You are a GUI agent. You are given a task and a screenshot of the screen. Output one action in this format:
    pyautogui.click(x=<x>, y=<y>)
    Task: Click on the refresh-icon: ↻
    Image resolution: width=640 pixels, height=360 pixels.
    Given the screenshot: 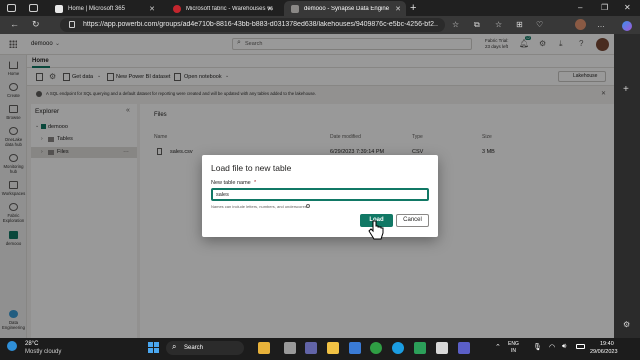 What is the action you would take?
    pyautogui.click(x=36, y=24)
    